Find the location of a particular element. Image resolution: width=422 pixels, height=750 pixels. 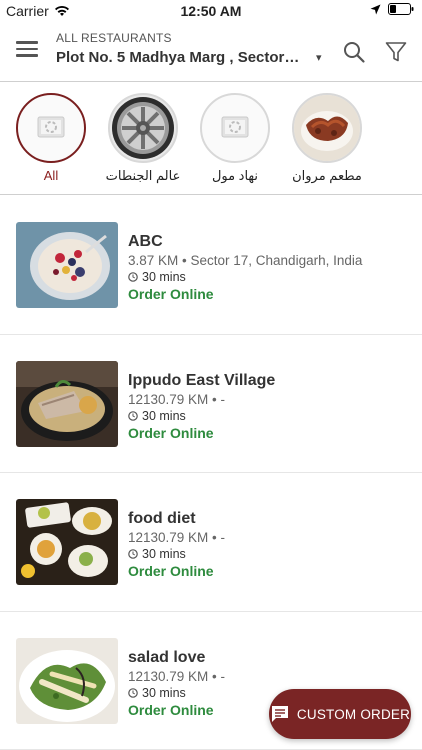

status-right is located at coordinates (392, 9).